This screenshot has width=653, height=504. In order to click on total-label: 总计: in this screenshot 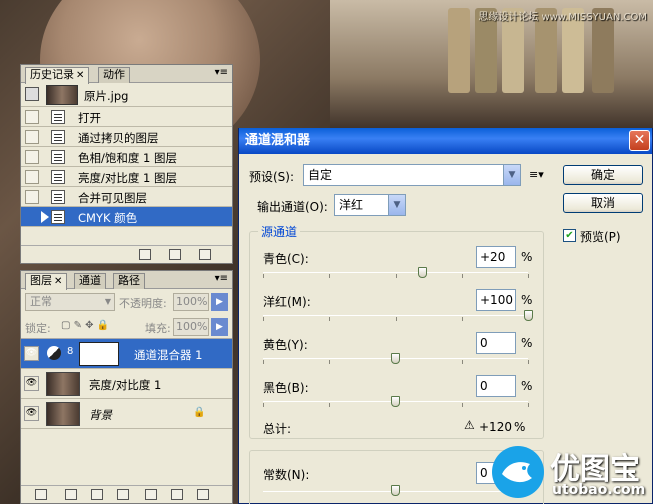, I will do `click(277, 429)`.